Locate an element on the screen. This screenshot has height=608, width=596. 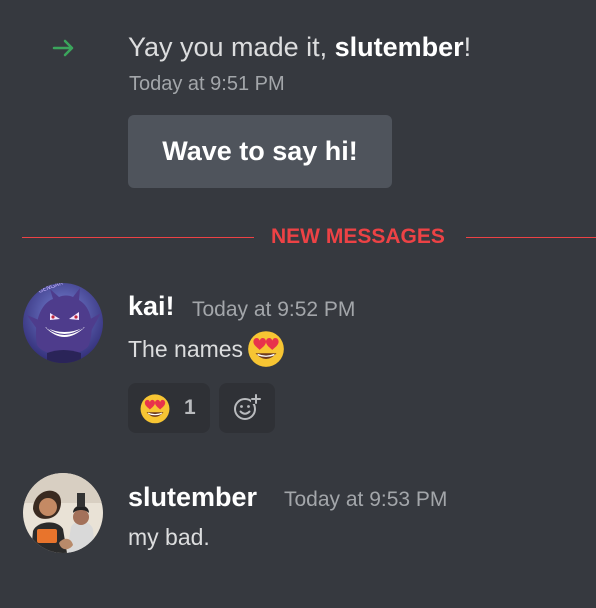
message-author: kai! is located at coordinates (151, 306).